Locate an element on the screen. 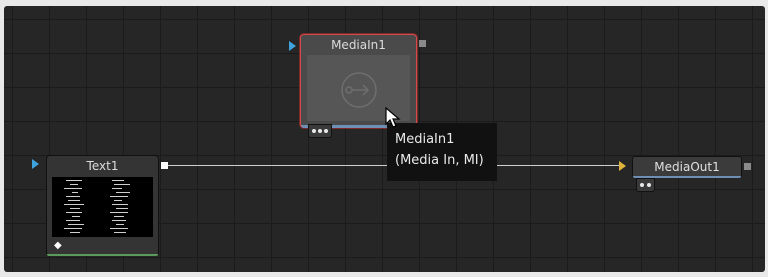 Image resolution: width=768 pixels, height=277 pixels. cursor-arrow-icon is located at coordinates (393, 117).